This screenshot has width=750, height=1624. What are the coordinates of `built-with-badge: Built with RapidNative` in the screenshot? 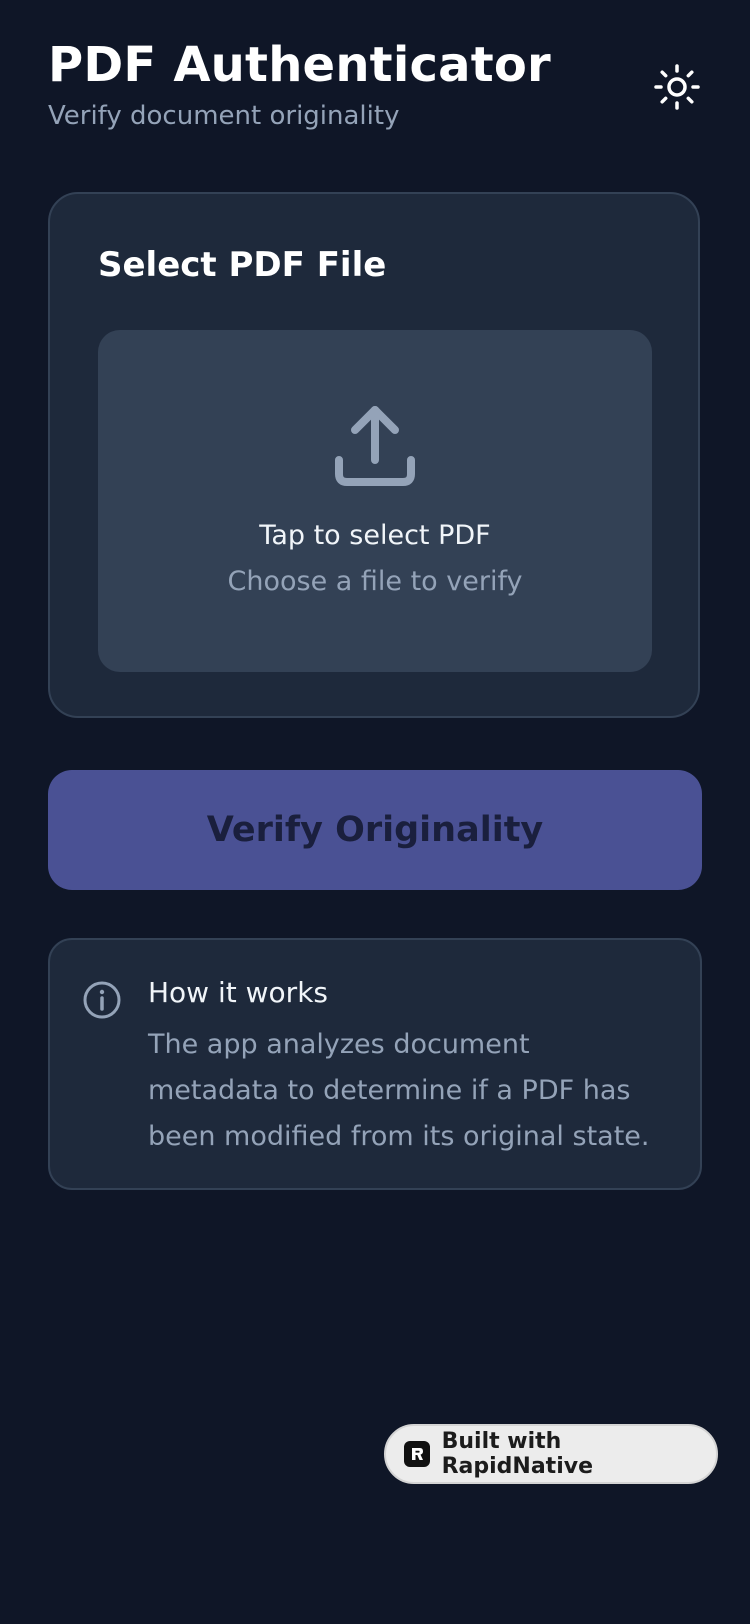 It's located at (551, 1454).